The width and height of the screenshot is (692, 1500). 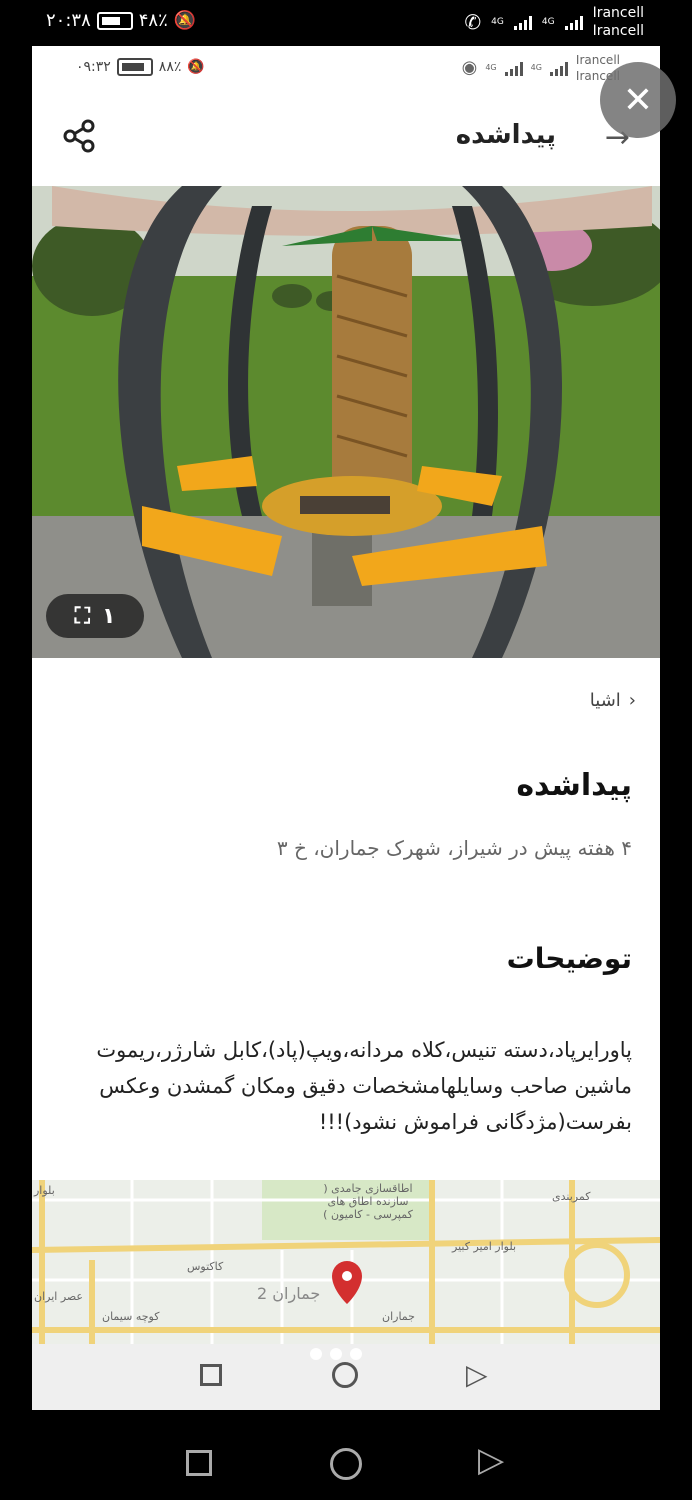 What do you see at coordinates (131, 1316) in the screenshot?
I see `map-poi: کوچه سیمان` at bounding box center [131, 1316].